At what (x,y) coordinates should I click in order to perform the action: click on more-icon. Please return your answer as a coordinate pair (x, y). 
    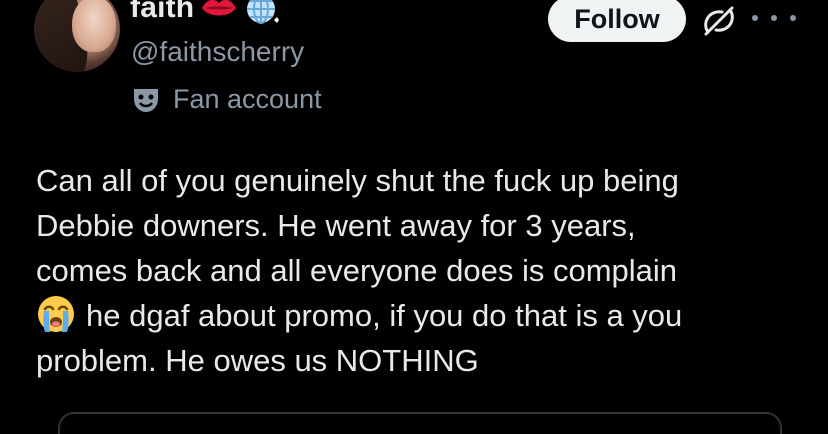
    Looking at the image, I should click on (774, 18).